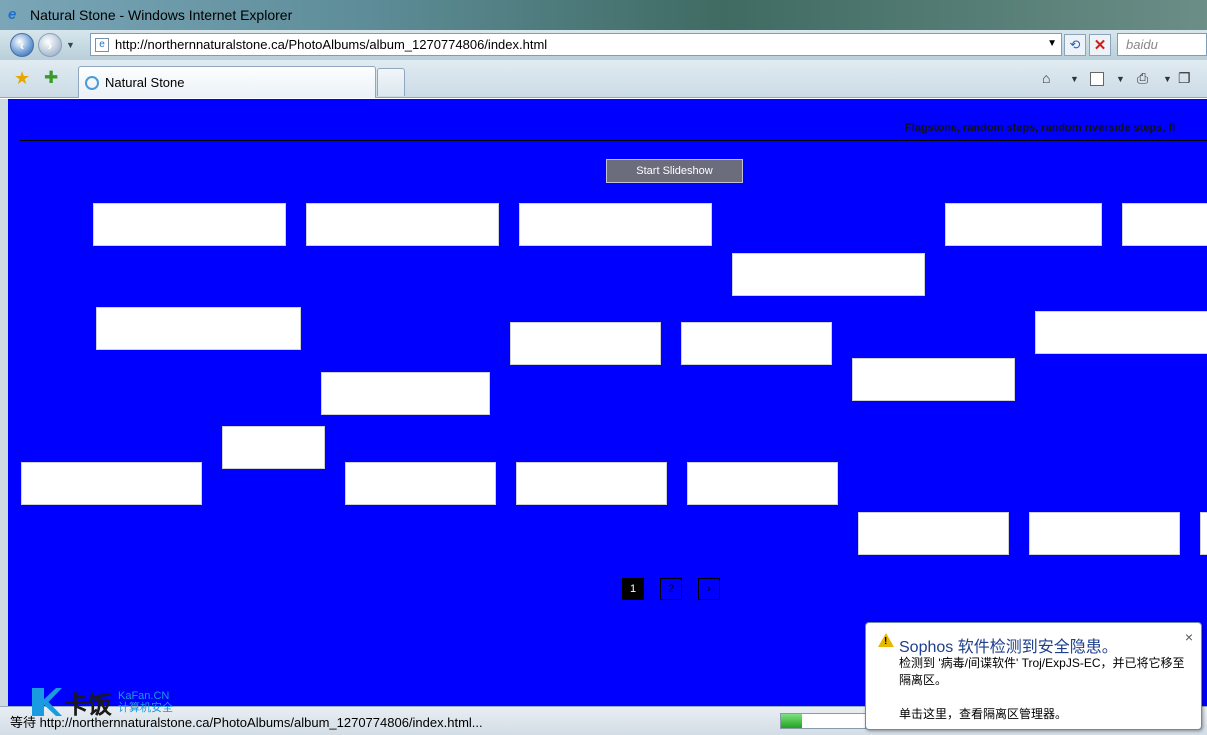  Describe the element at coordinates (671, 589) in the screenshot. I see `page-2-link: 2` at that location.